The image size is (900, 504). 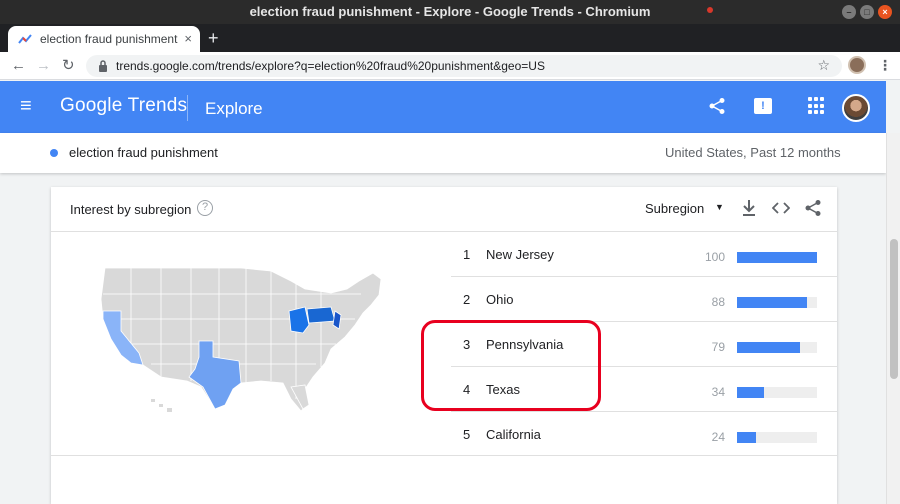 What do you see at coordinates (857, 65) in the screenshot?
I see `profile-avatar` at bounding box center [857, 65].